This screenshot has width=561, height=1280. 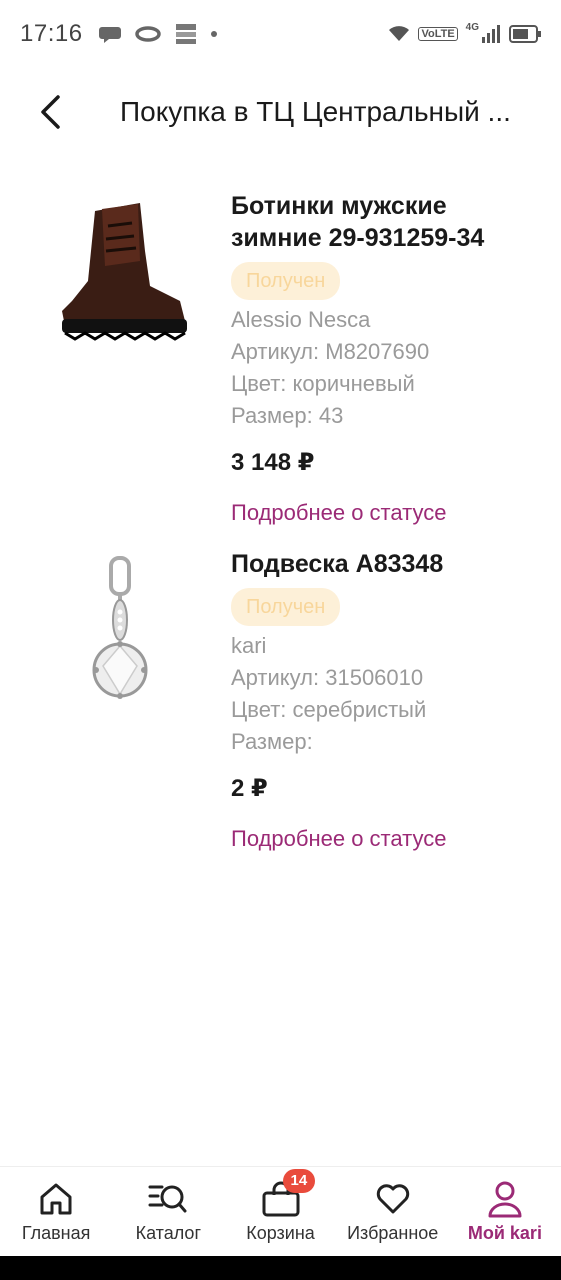 I want to click on notification-icons, so click(x=157, y=34).